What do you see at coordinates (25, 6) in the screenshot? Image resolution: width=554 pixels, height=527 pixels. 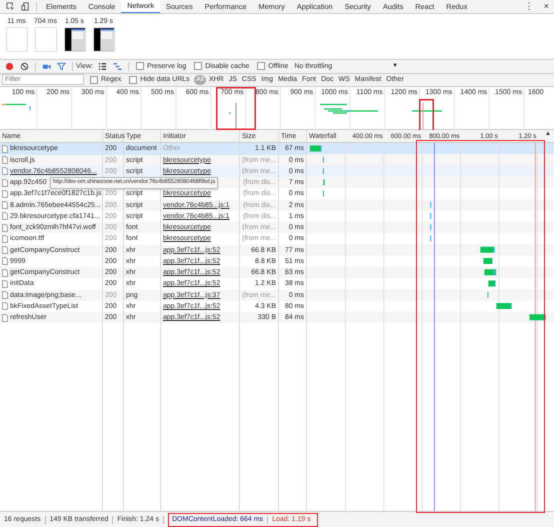 I see `device-icon` at bounding box center [25, 6].